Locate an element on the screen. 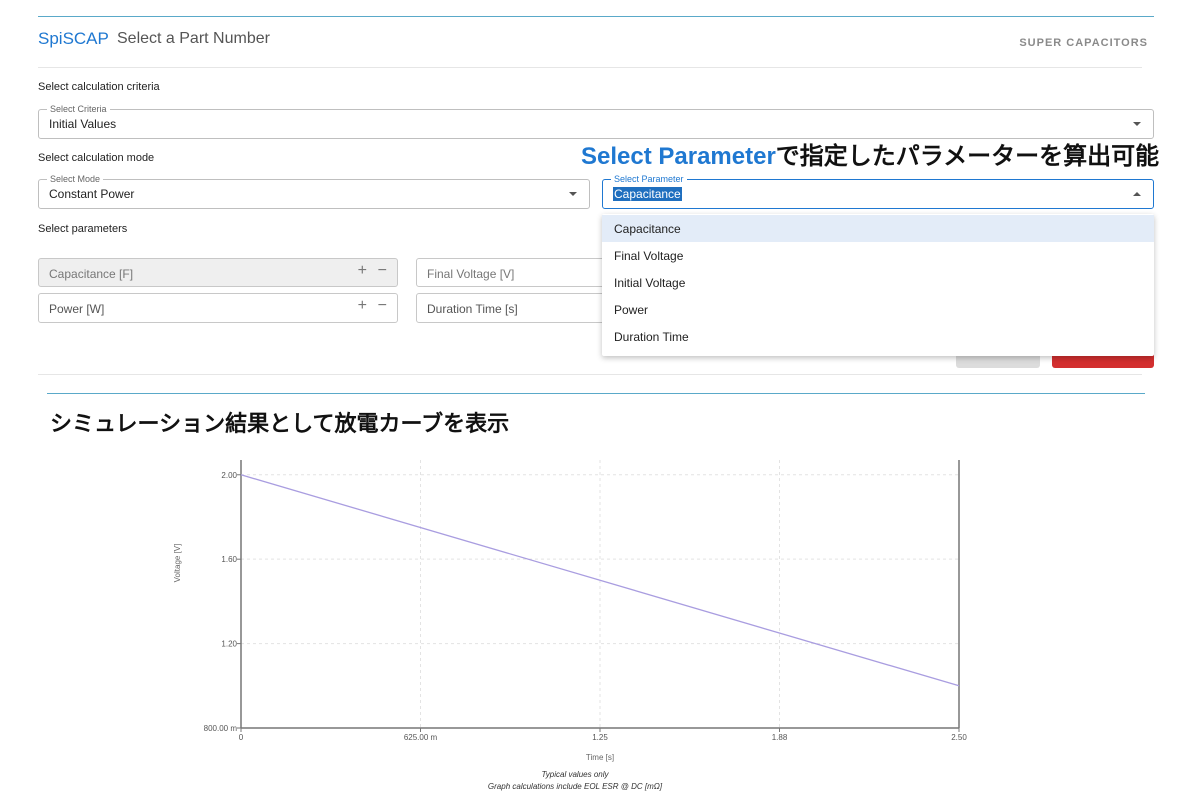 This screenshot has width=1200, height=800. category-label: SUPER CAPACITORS is located at coordinates (1083, 43).